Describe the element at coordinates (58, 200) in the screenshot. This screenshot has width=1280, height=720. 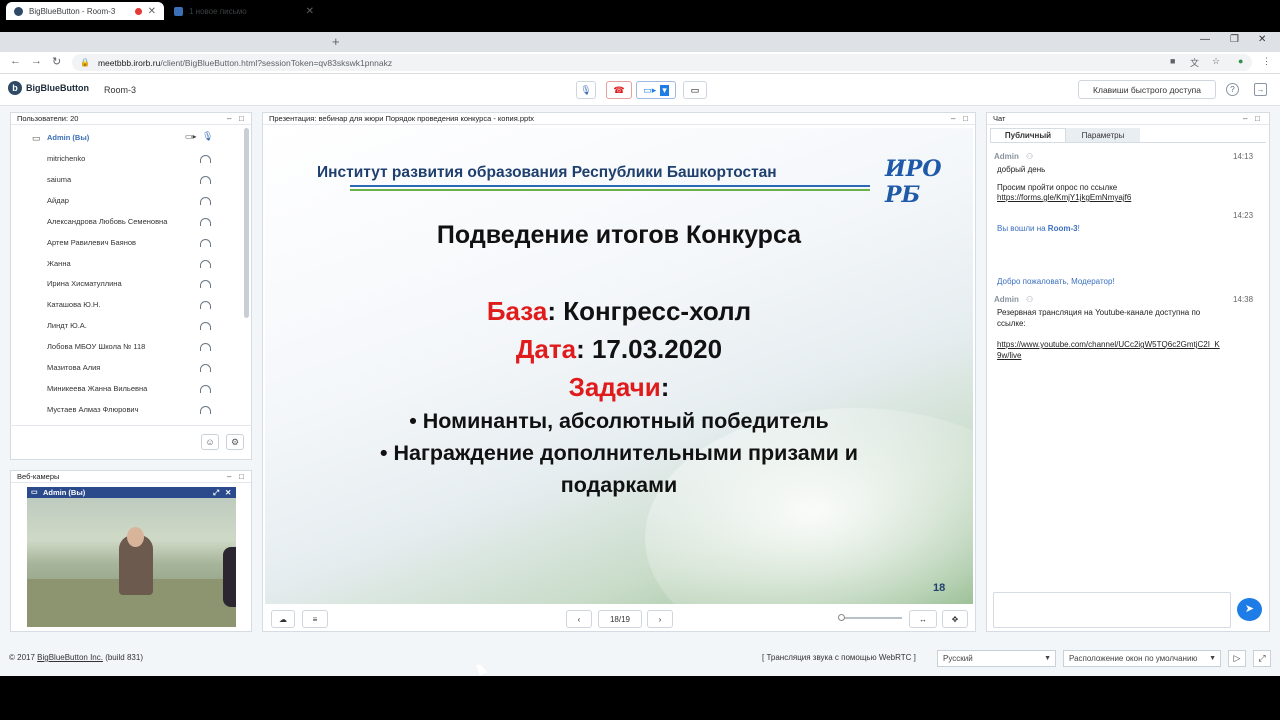
I see `user-row: Айдар` at that location.